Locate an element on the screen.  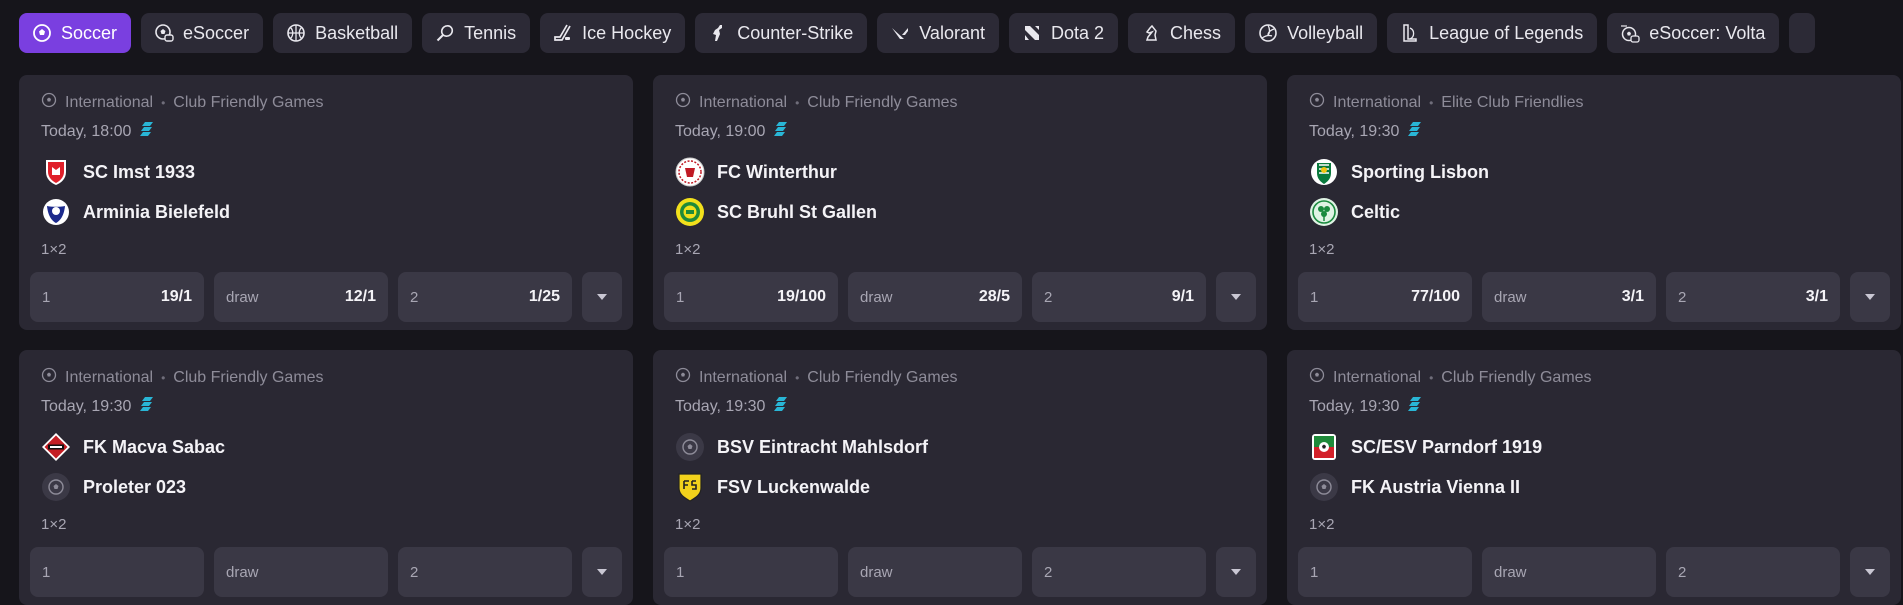
soccer-ball-icon is located at coordinates (42, 33).